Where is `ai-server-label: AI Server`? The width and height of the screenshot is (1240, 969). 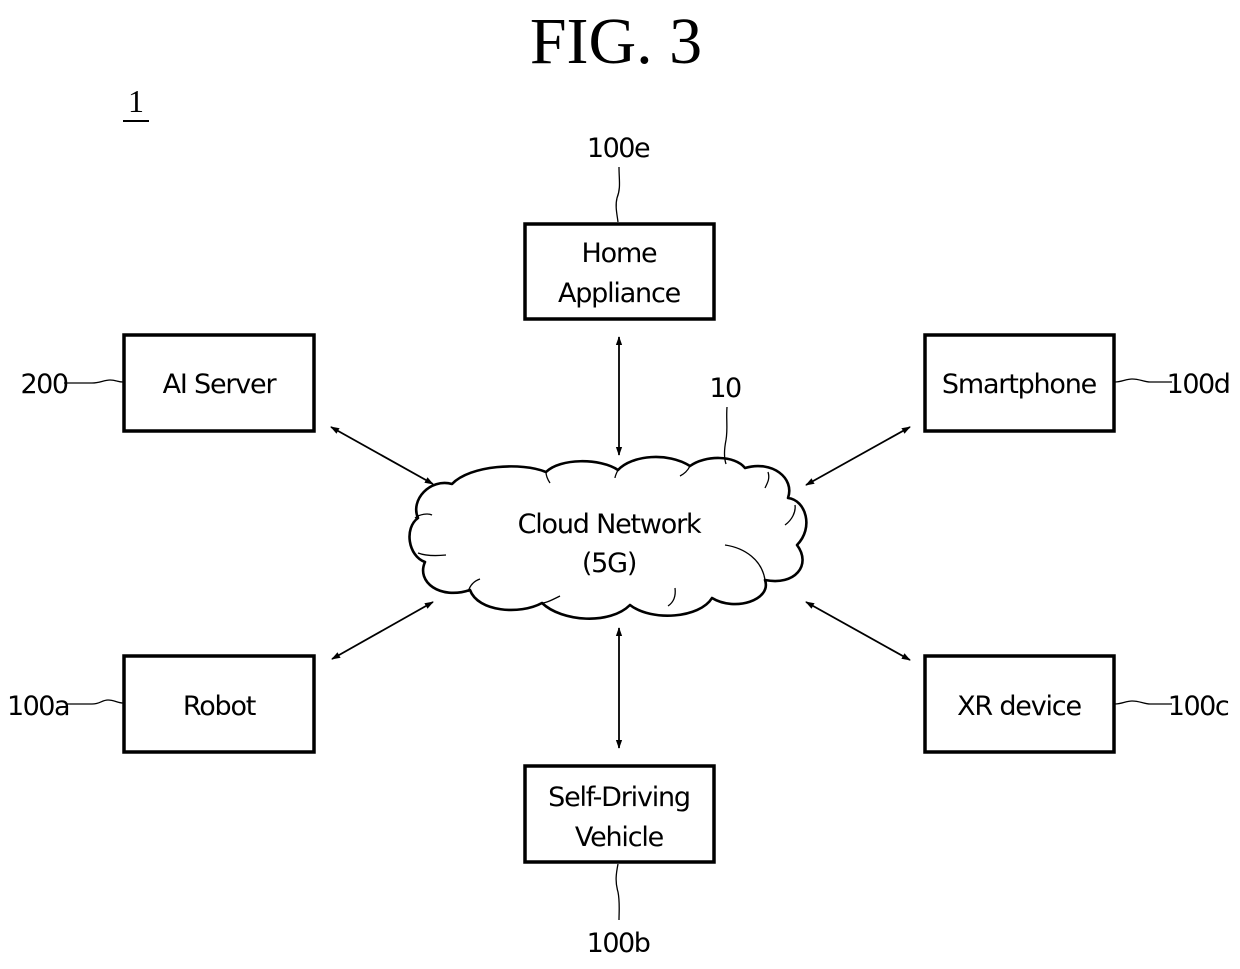 ai-server-label: AI Server is located at coordinates (220, 384).